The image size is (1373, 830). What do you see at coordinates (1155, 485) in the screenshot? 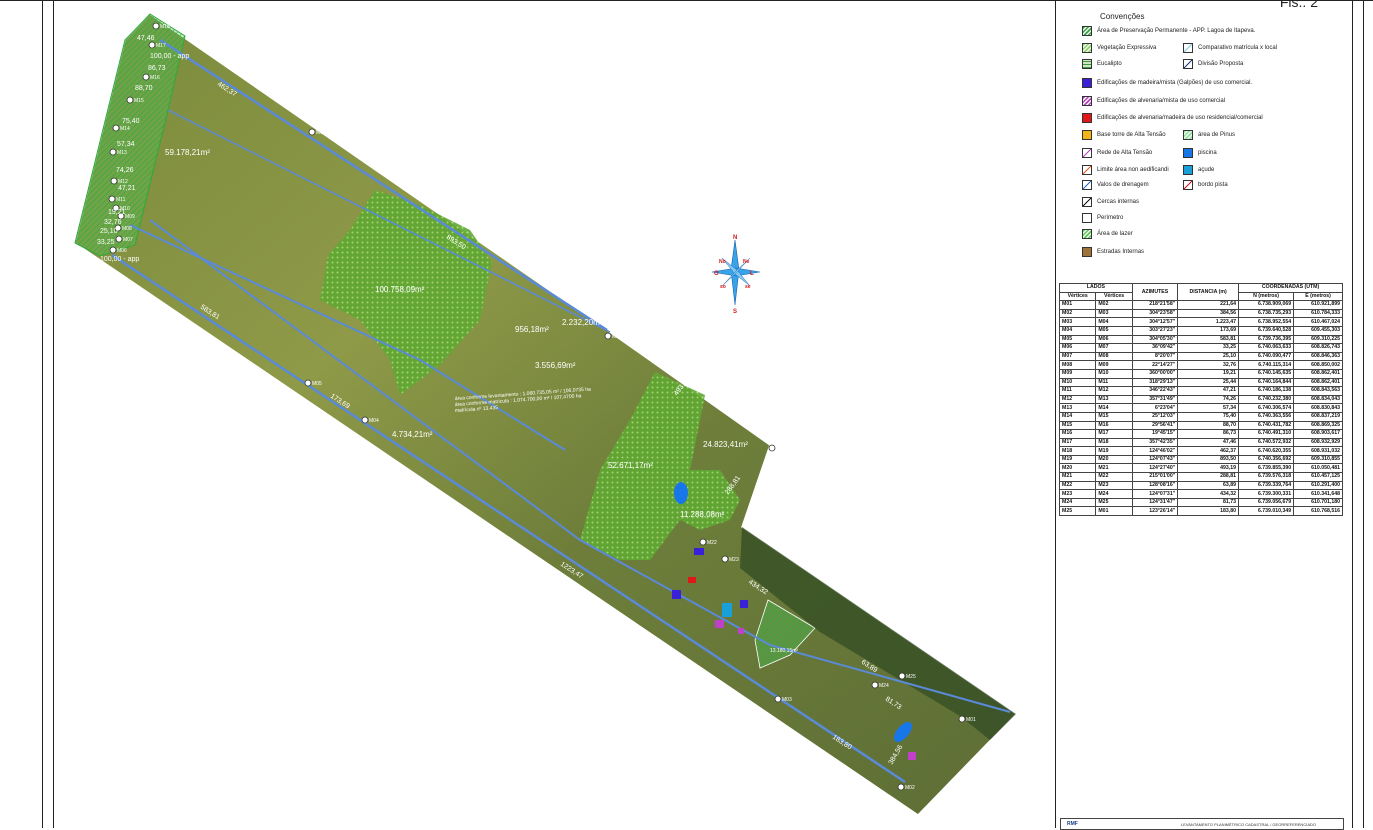
I see `table-cell: 128°08'16"` at bounding box center [1155, 485].